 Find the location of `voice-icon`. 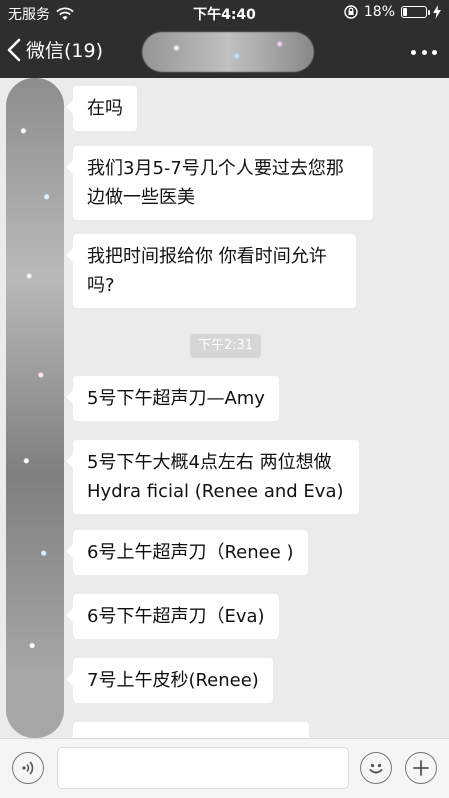

voice-icon is located at coordinates (28, 768).